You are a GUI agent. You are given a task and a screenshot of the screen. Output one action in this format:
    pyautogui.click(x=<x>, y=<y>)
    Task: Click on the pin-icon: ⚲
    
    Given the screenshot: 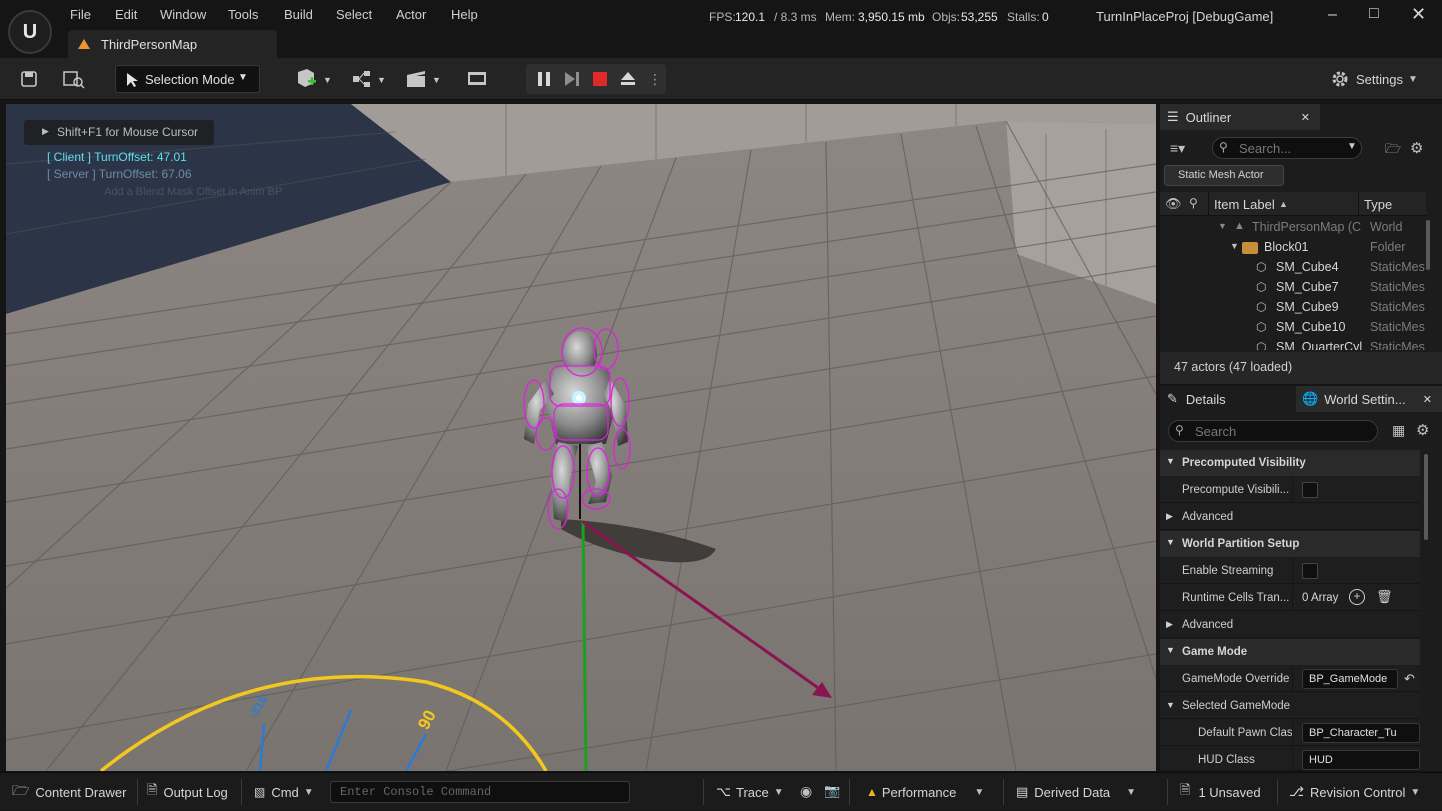 What is the action you would take?
    pyautogui.click(x=1193, y=203)
    